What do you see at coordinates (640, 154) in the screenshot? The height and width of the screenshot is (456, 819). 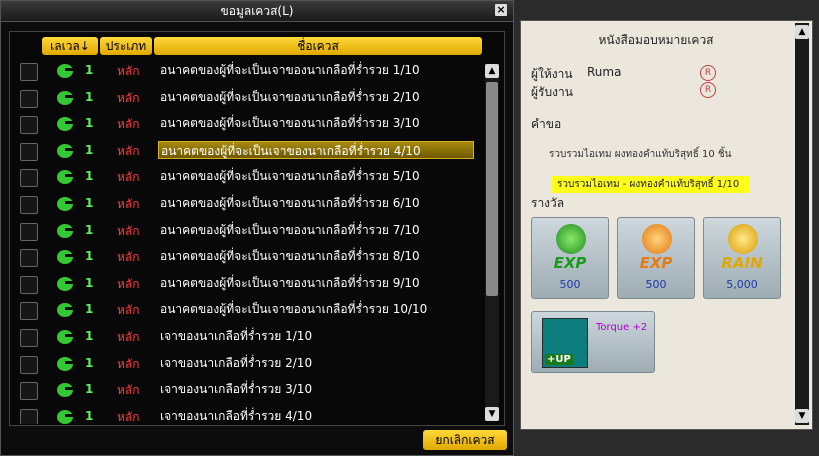 I see `request-text: รวบรวมไอเทม ผงทองคำแท้บริสุทธิ์ 10 ชิ้น` at bounding box center [640, 154].